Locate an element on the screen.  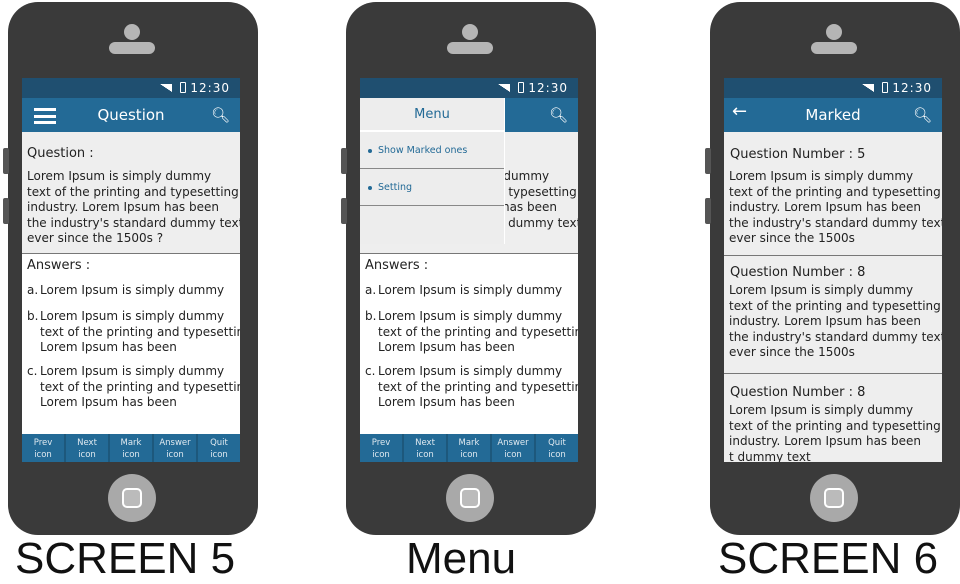
question-text-line: ever since the 1500s ? is located at coordinates (95, 238).